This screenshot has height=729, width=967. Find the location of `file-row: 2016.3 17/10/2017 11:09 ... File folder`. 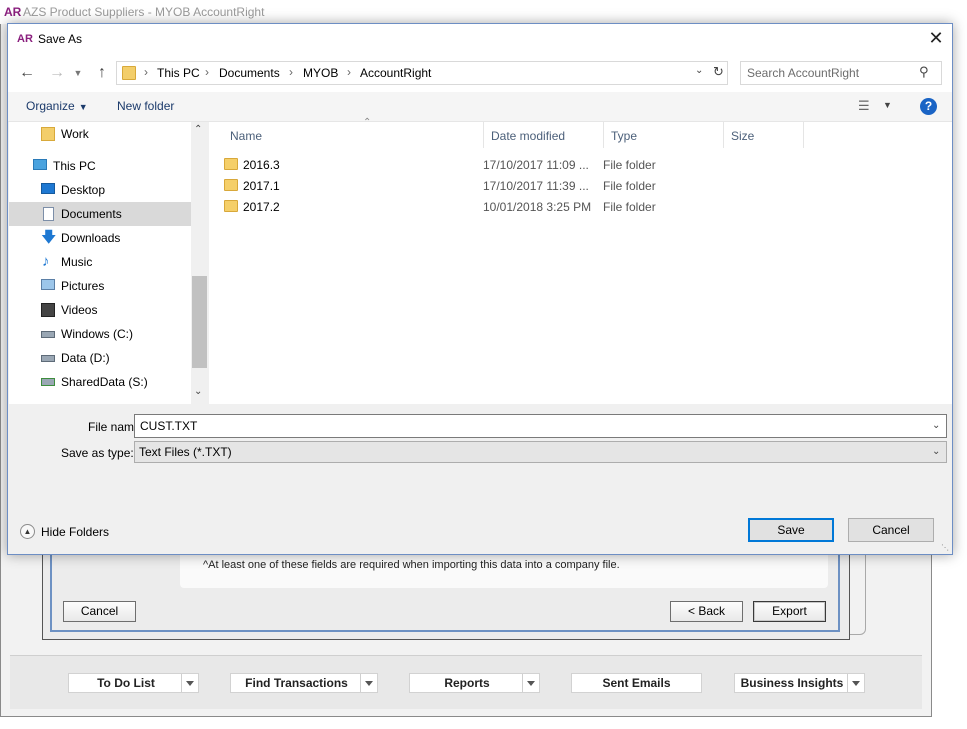

file-row: 2016.3 17/10/2017 11:09 ... File folder is located at coordinates (514, 164).